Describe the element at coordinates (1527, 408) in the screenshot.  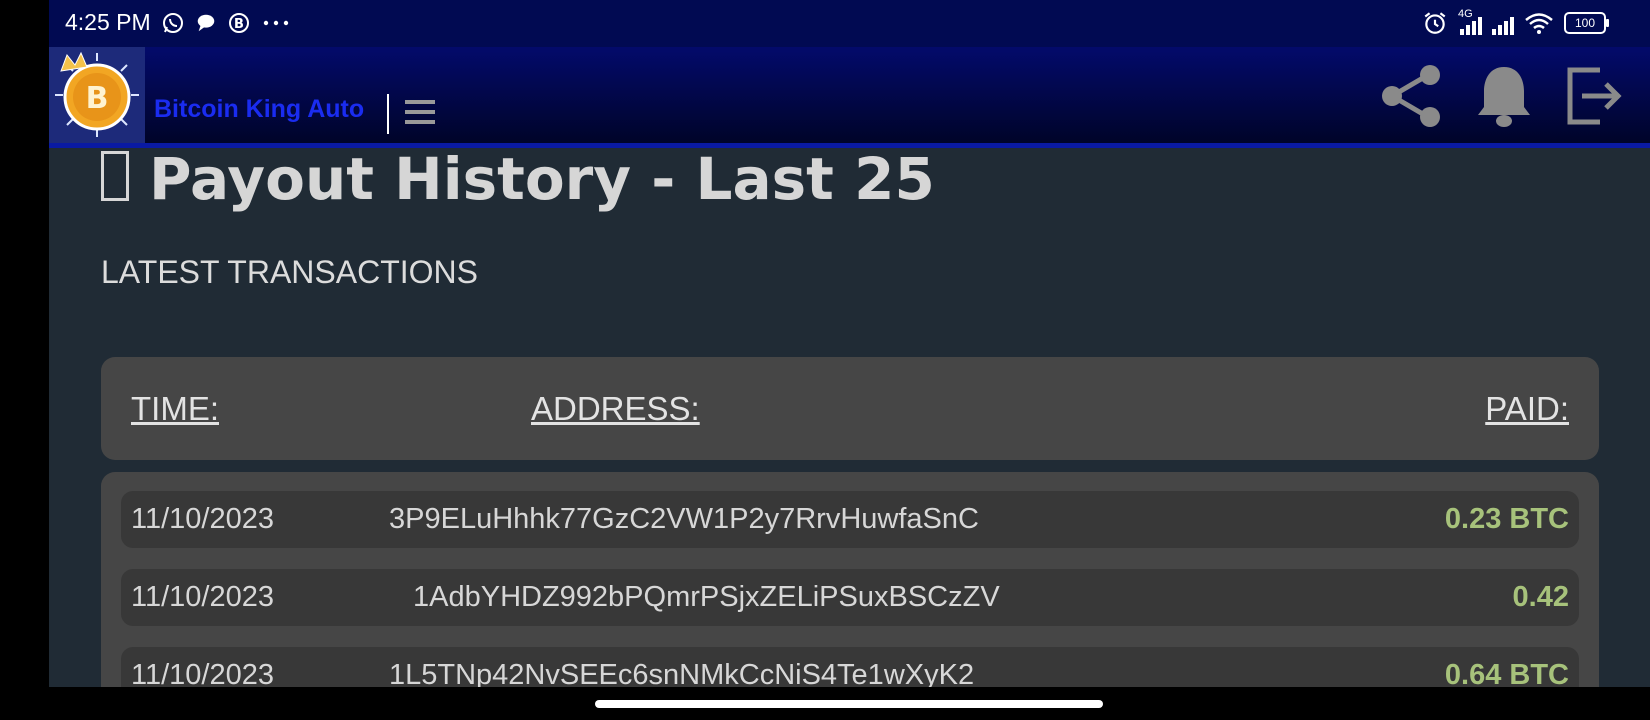
I see `header-paid: PAID:` at that location.